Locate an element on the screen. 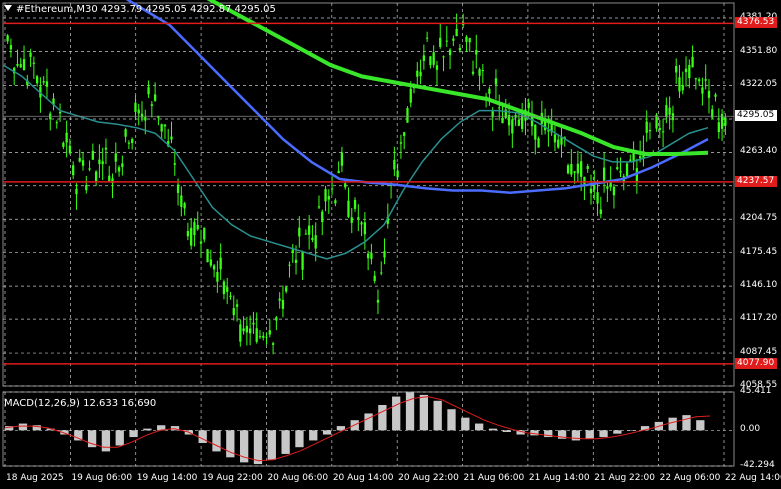  macd-indicator-label: MACD(12,26,9) 12.633 16.690 is located at coordinates (80, 403).